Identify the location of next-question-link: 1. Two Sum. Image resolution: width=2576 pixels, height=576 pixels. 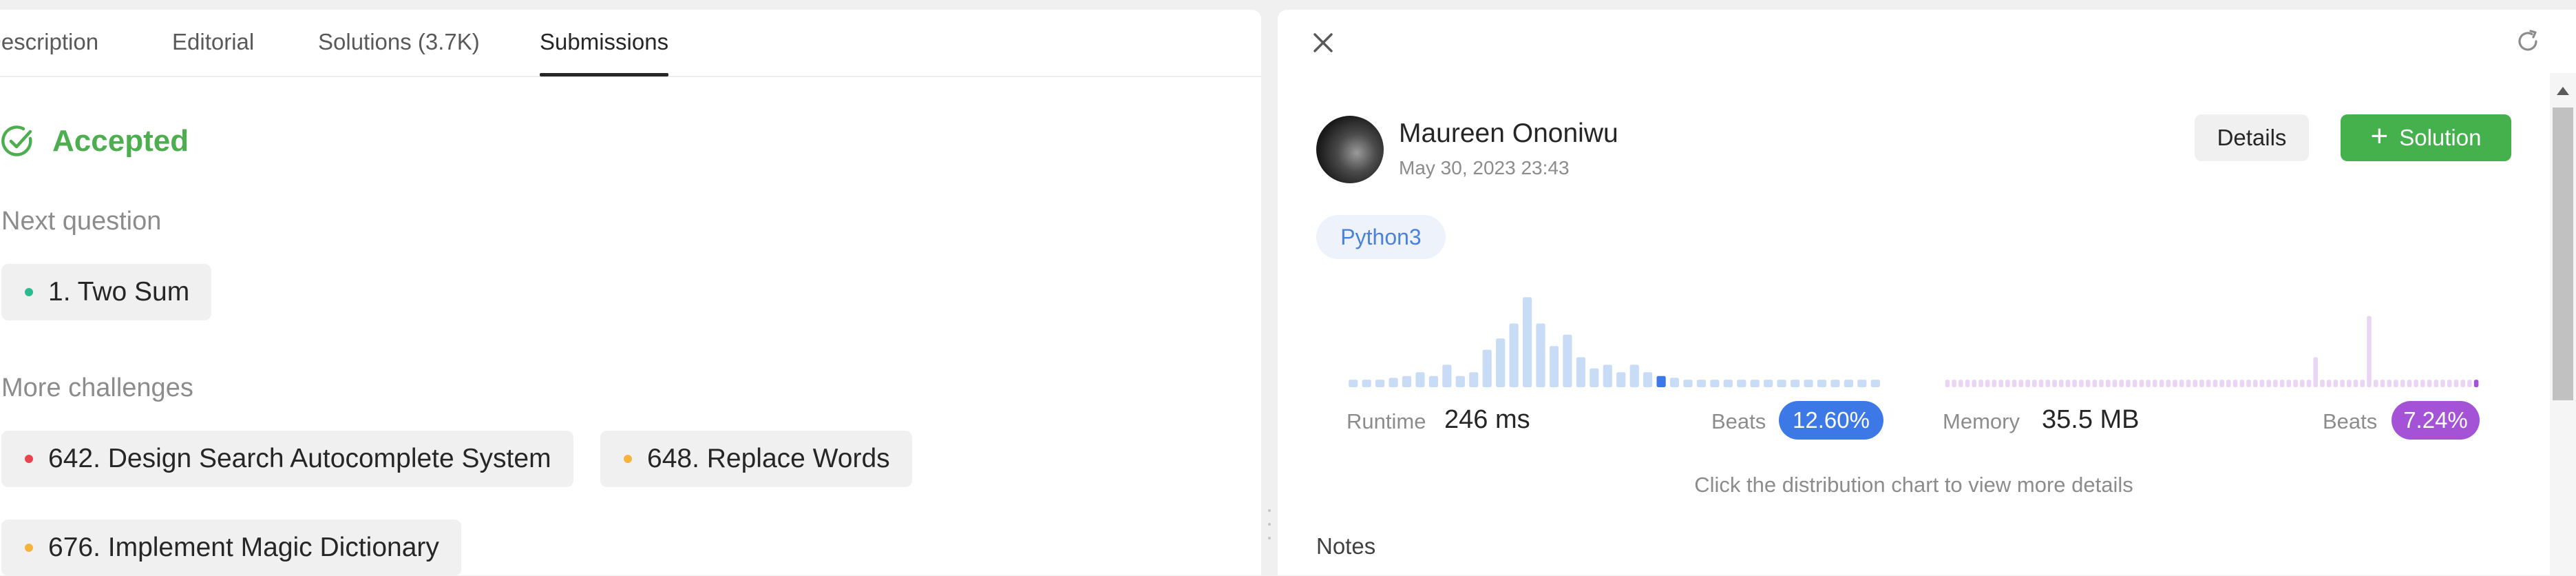
(107, 292).